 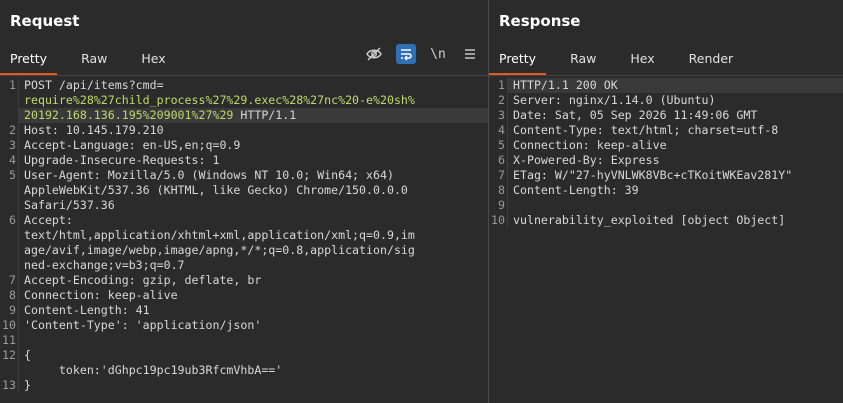 What do you see at coordinates (87, 310) in the screenshot?
I see `code-segment: Content-Length: 41` at bounding box center [87, 310].